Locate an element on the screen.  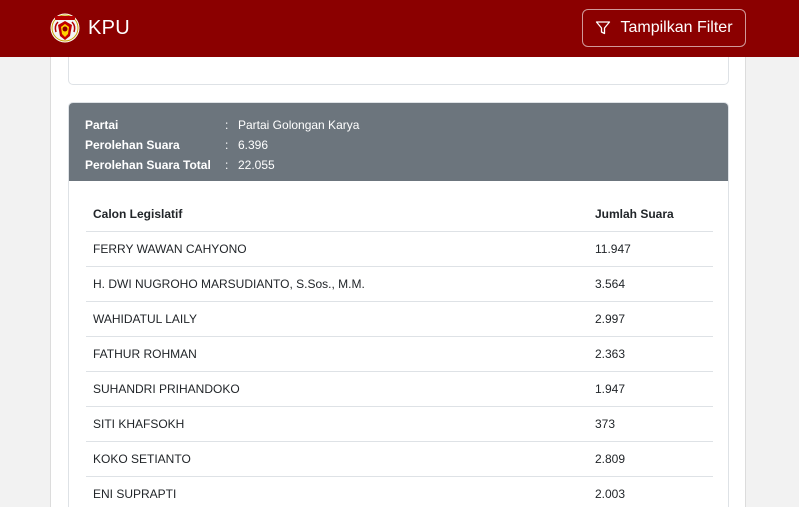
candidate-votes: 11.947 is located at coordinates (650, 249).